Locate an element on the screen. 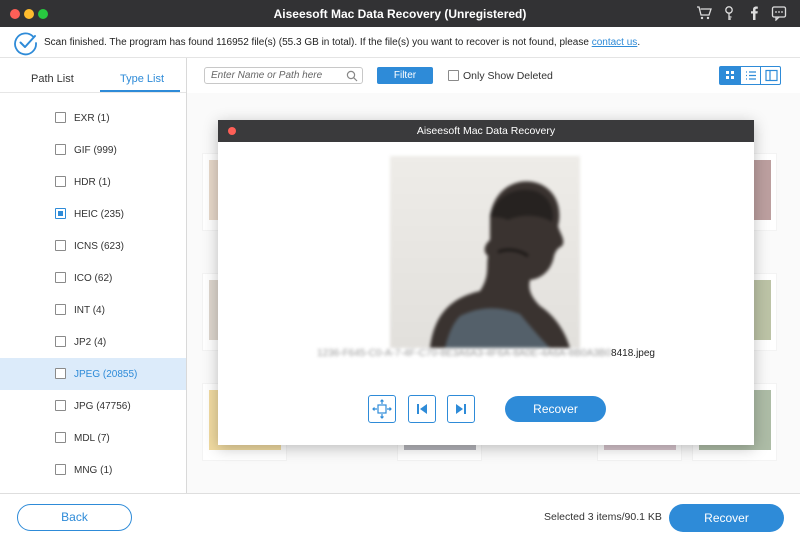 This screenshot has width=800, height=541. bottom-bar: Back Selected 3 items/90.1 KB Recover is located at coordinates (400, 517).